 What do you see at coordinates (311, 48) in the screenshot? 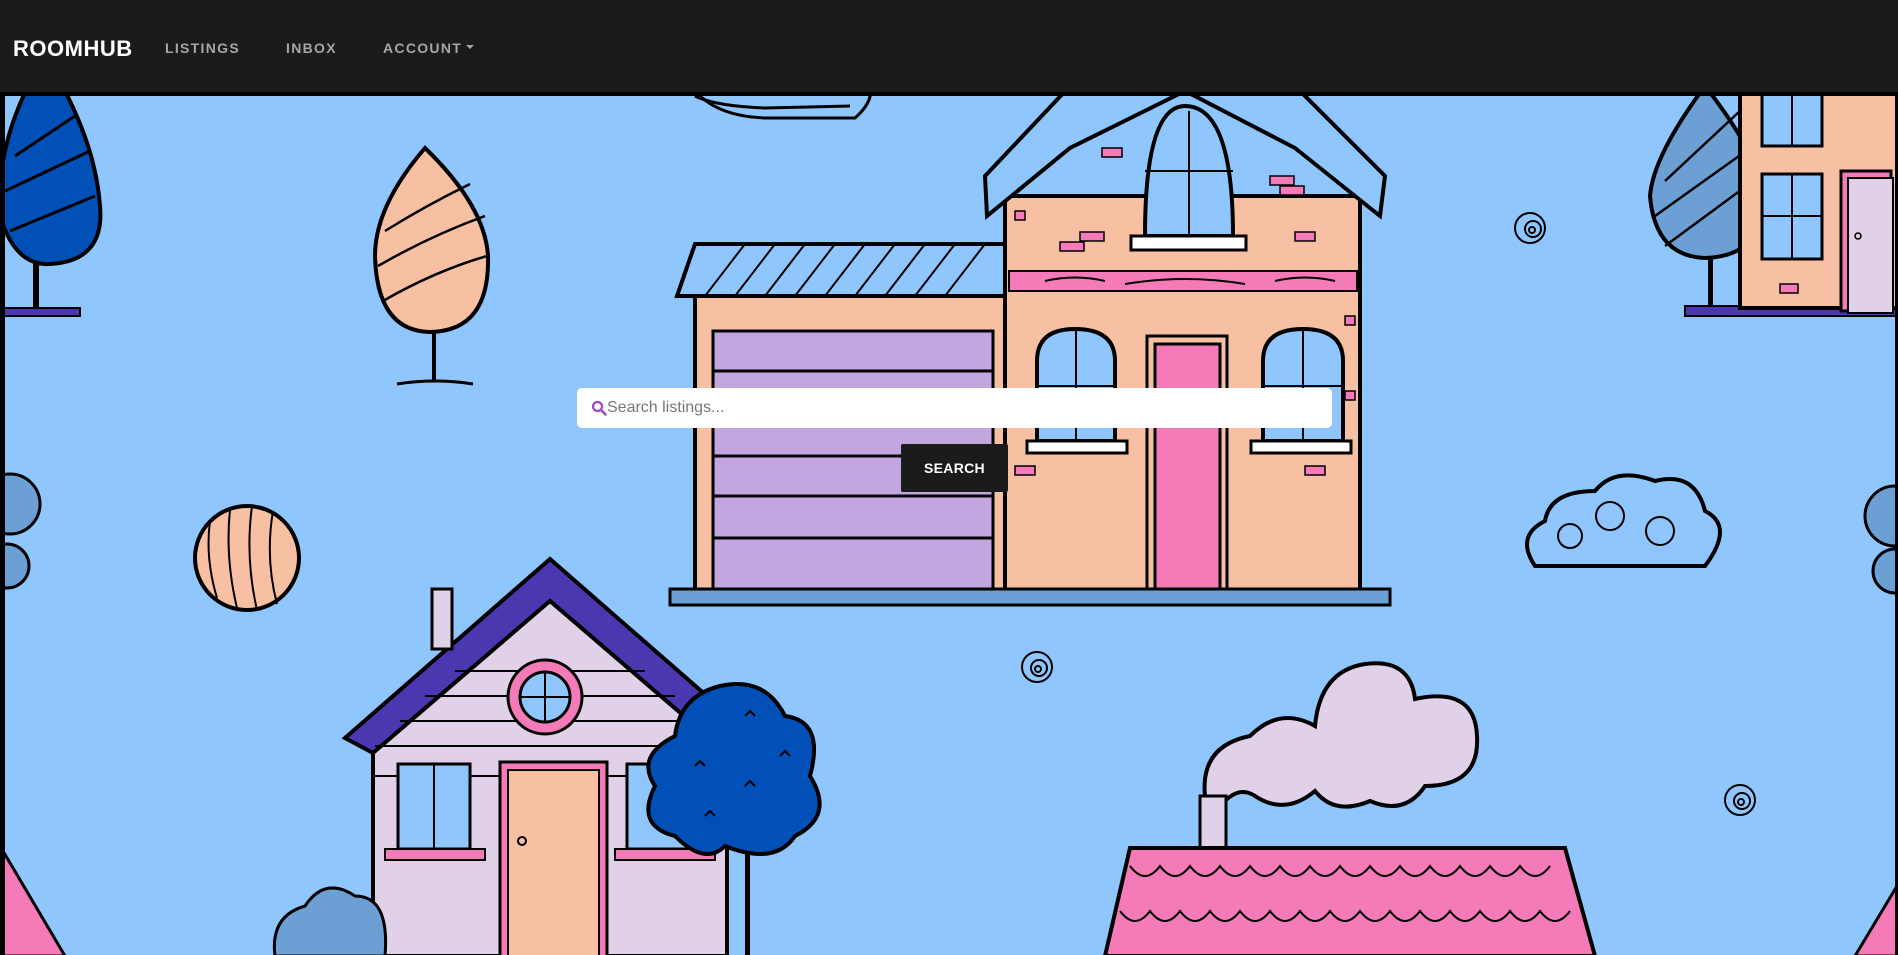
I see `nav-link-inbox: INBOX` at bounding box center [311, 48].